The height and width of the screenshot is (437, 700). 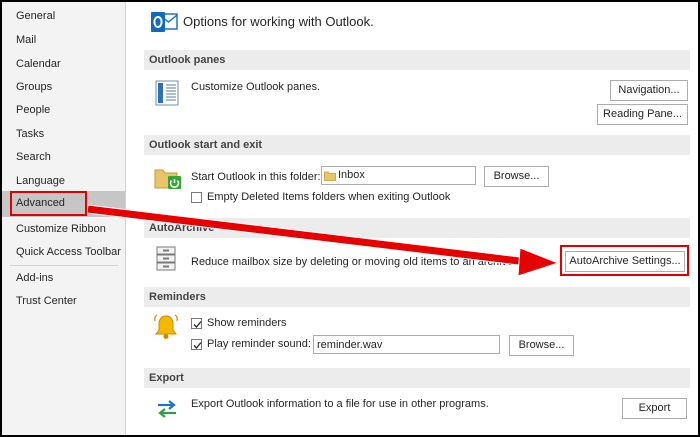 What do you see at coordinates (63, 181) in the screenshot?
I see `sidebar-item-language: Language` at bounding box center [63, 181].